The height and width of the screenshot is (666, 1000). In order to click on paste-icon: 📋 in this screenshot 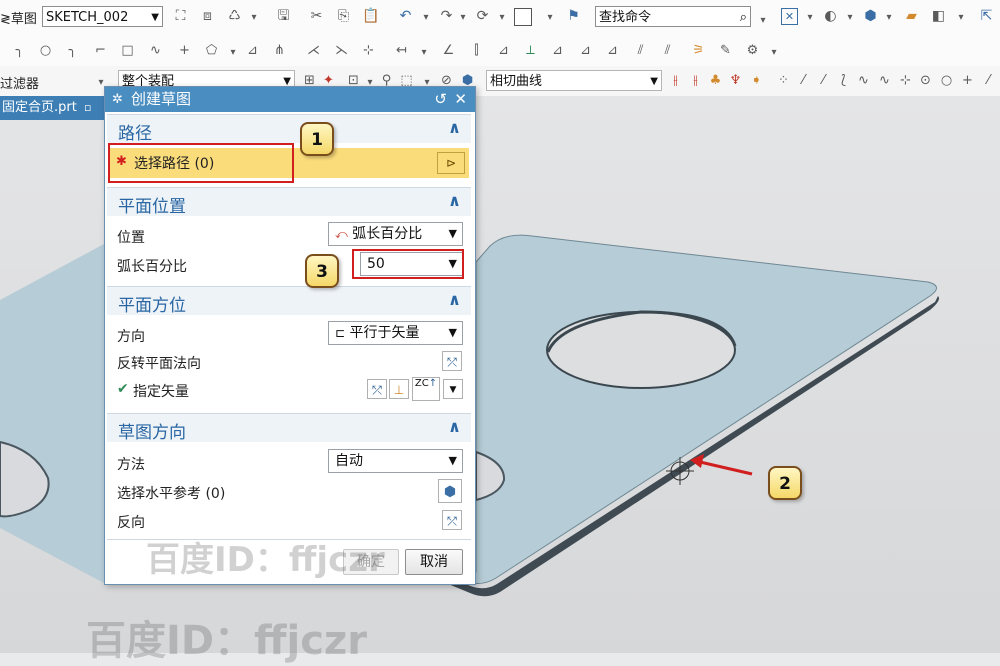, I will do `click(370, 16)`.